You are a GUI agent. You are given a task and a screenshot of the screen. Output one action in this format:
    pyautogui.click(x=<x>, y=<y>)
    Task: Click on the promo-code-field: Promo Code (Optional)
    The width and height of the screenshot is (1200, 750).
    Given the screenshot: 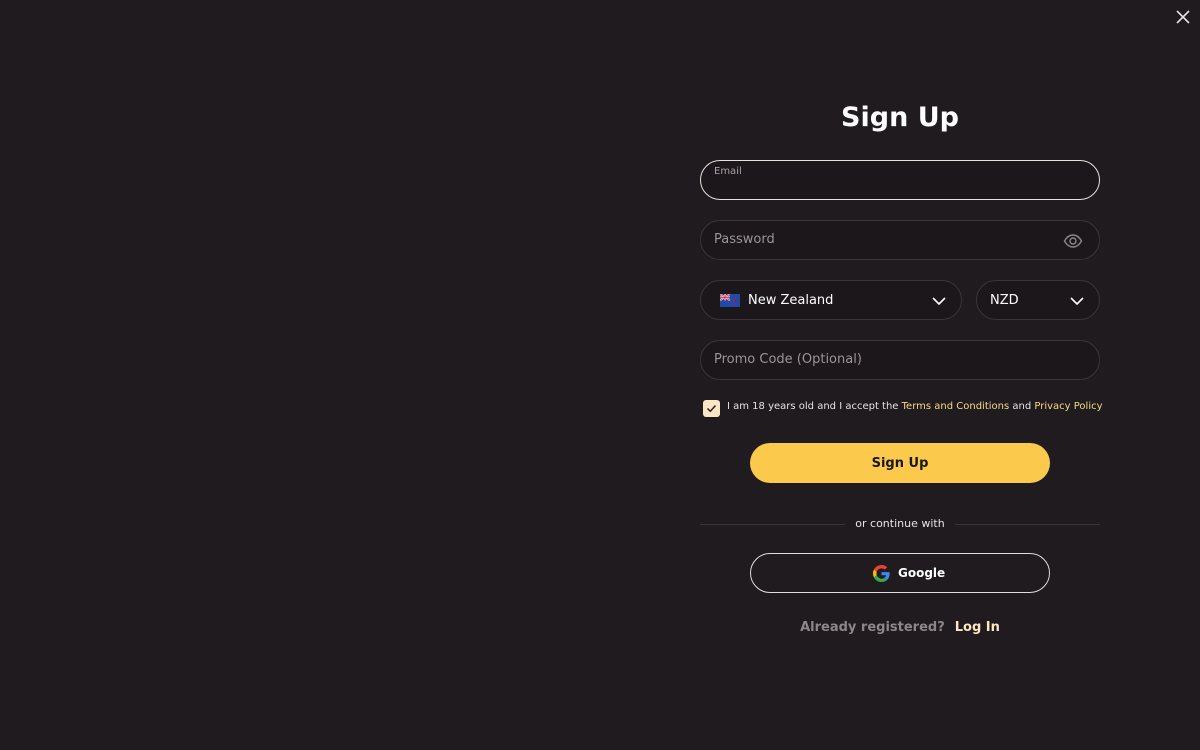 What is the action you would take?
    pyautogui.click(x=900, y=360)
    